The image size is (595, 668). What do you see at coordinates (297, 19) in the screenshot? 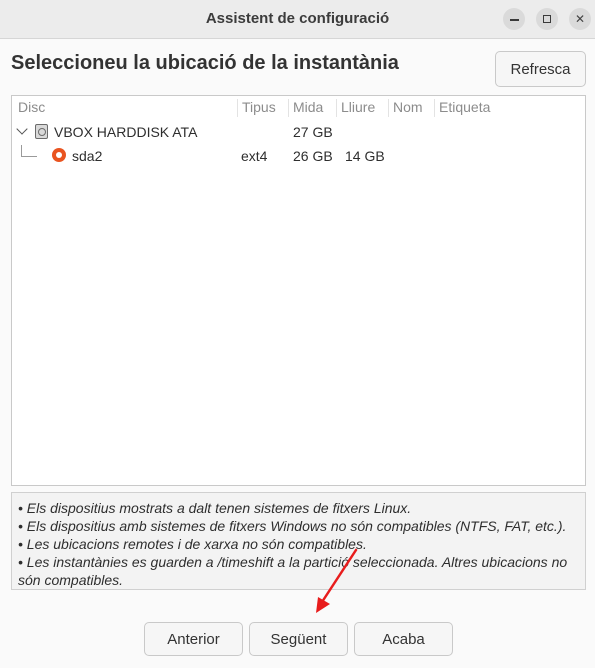
I see `title-bar: Assistent de configuració ✕` at bounding box center [297, 19].